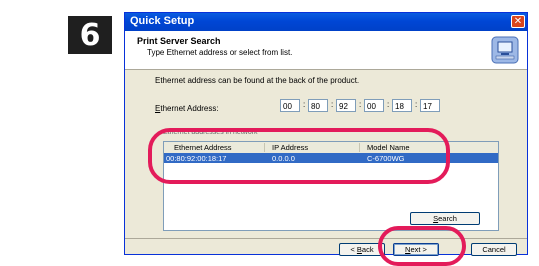  What do you see at coordinates (445, 218) in the screenshot?
I see `search-button: Search` at bounding box center [445, 218].